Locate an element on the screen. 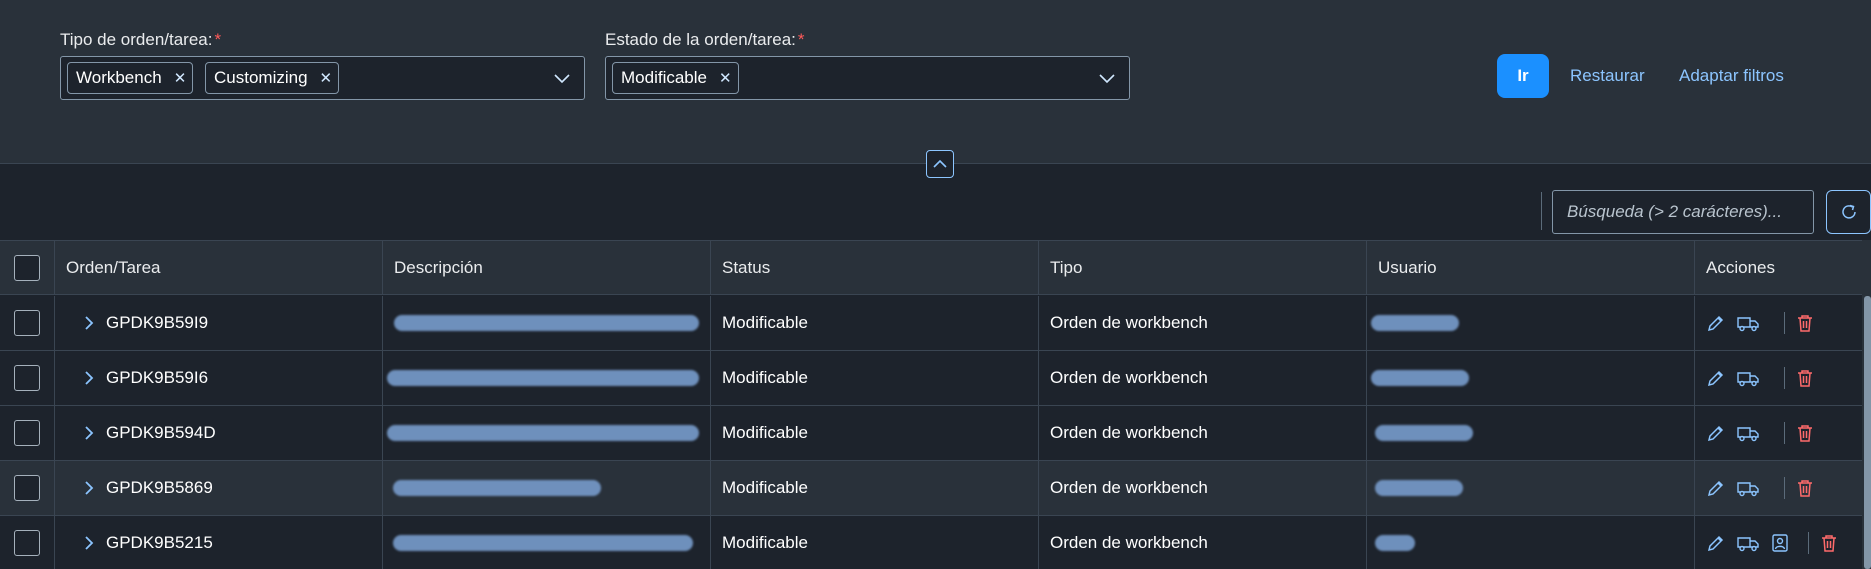 The width and height of the screenshot is (1871, 569). token-workbench: Workbench ✕ is located at coordinates (130, 78).